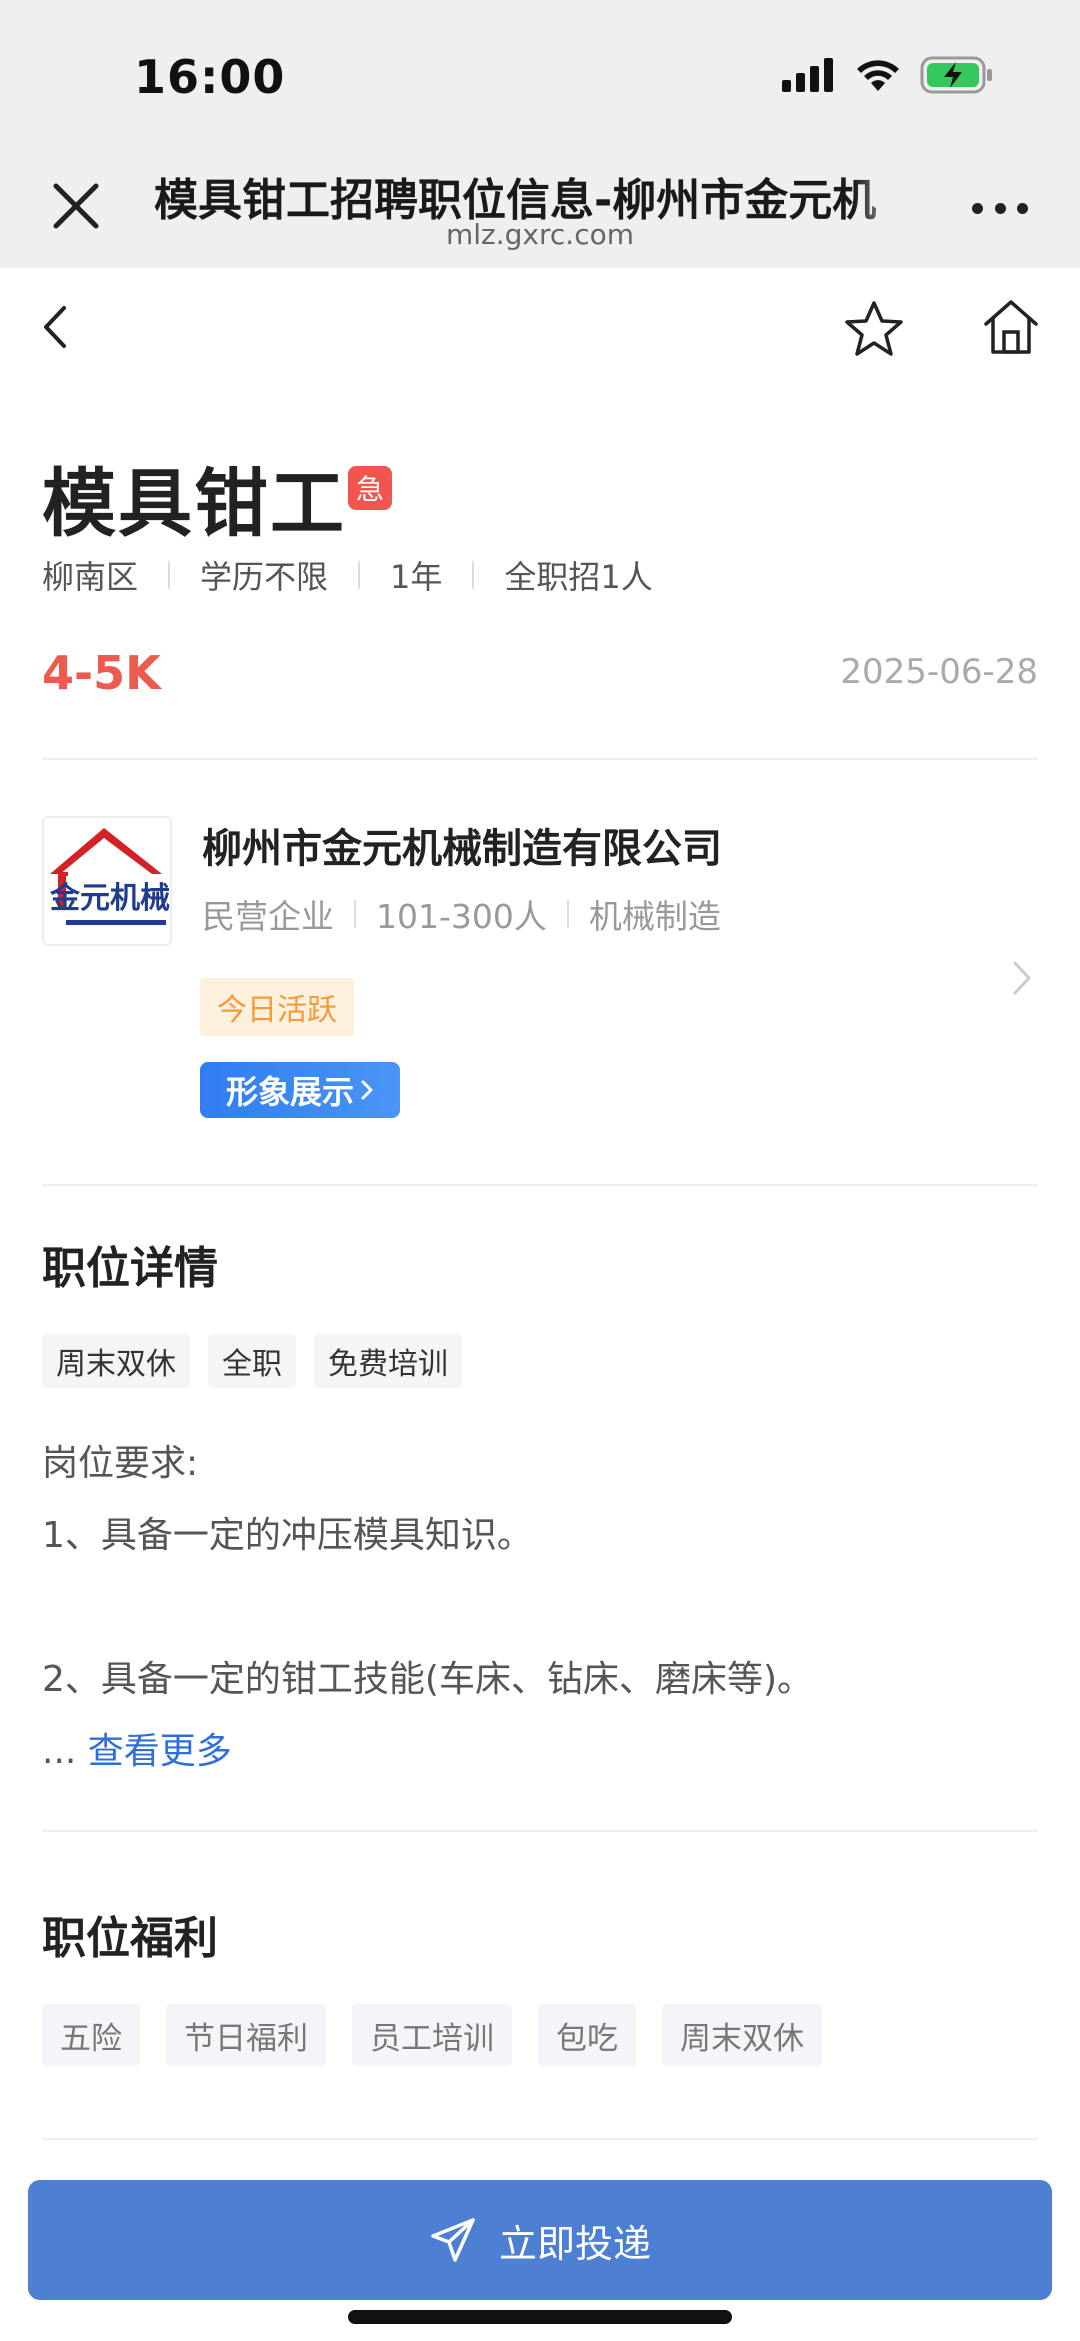  Describe the element at coordinates (956, 75) in the screenshot. I see `battery-charging-icon` at that location.